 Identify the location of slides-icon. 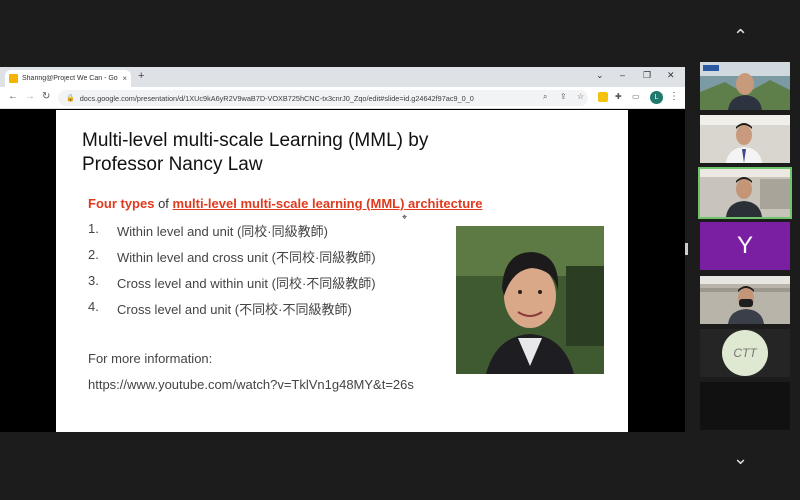
(13, 78).